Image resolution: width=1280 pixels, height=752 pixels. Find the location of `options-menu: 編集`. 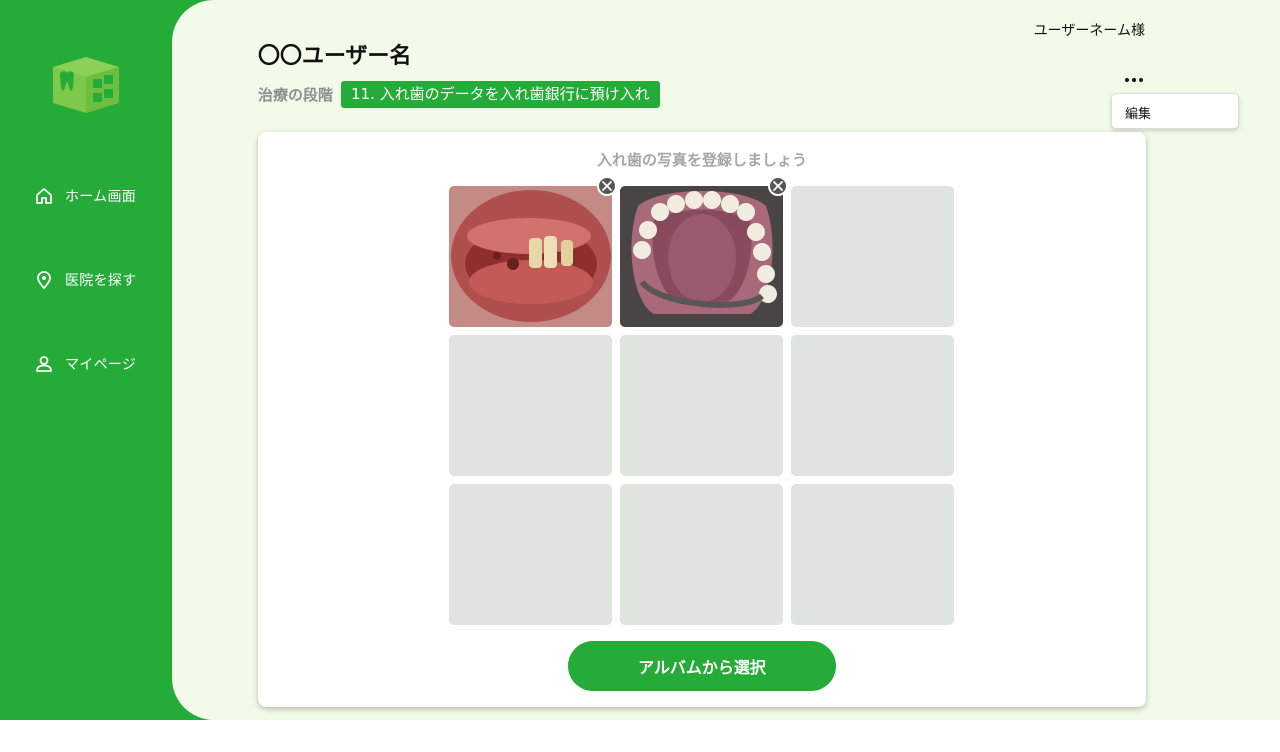

options-menu: 編集 is located at coordinates (1175, 111).